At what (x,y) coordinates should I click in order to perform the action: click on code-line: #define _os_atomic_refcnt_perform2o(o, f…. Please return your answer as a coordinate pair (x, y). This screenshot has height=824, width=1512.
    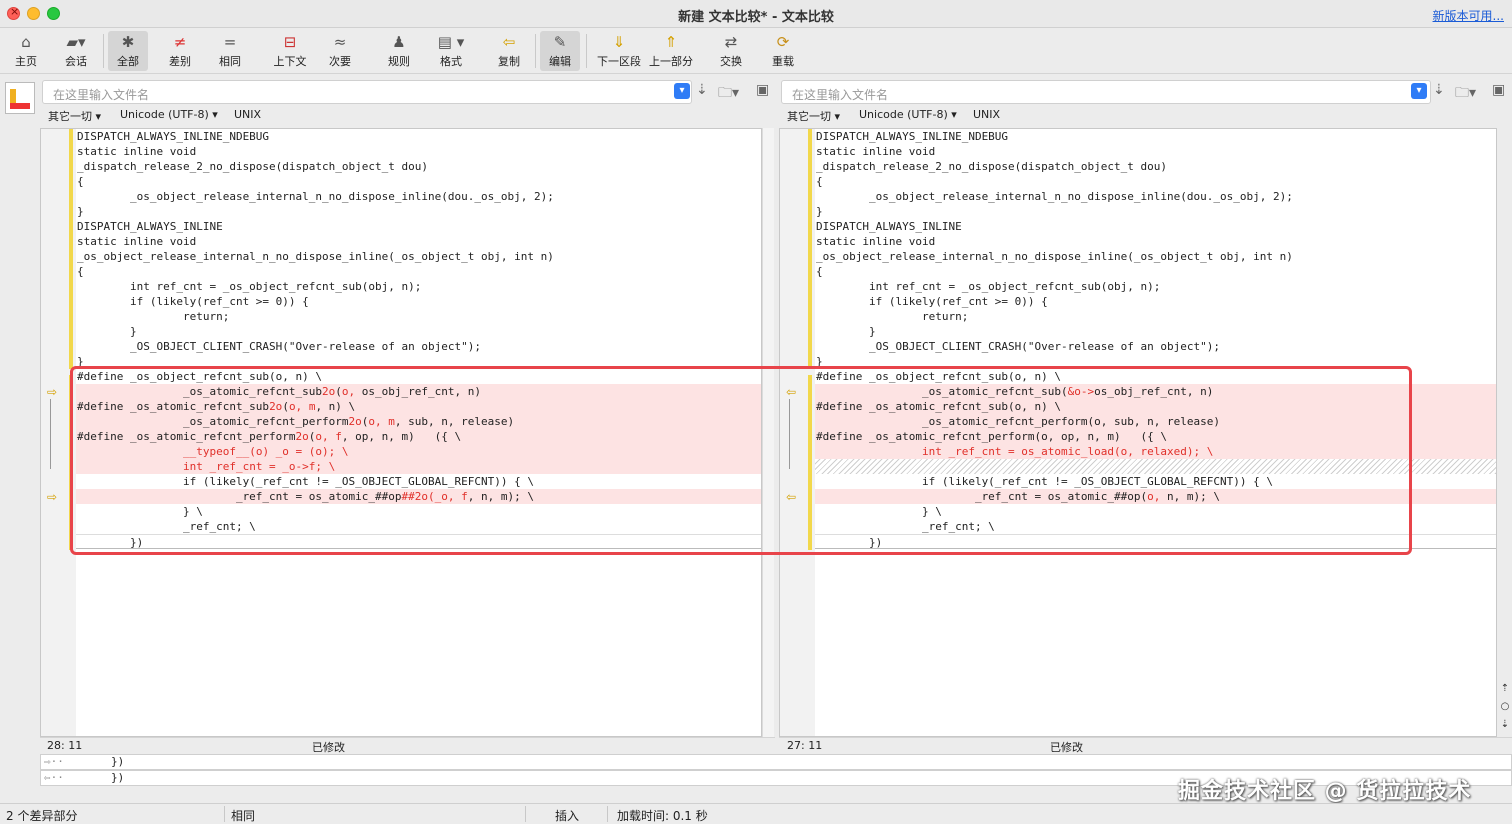
    Looking at the image, I should click on (418, 436).